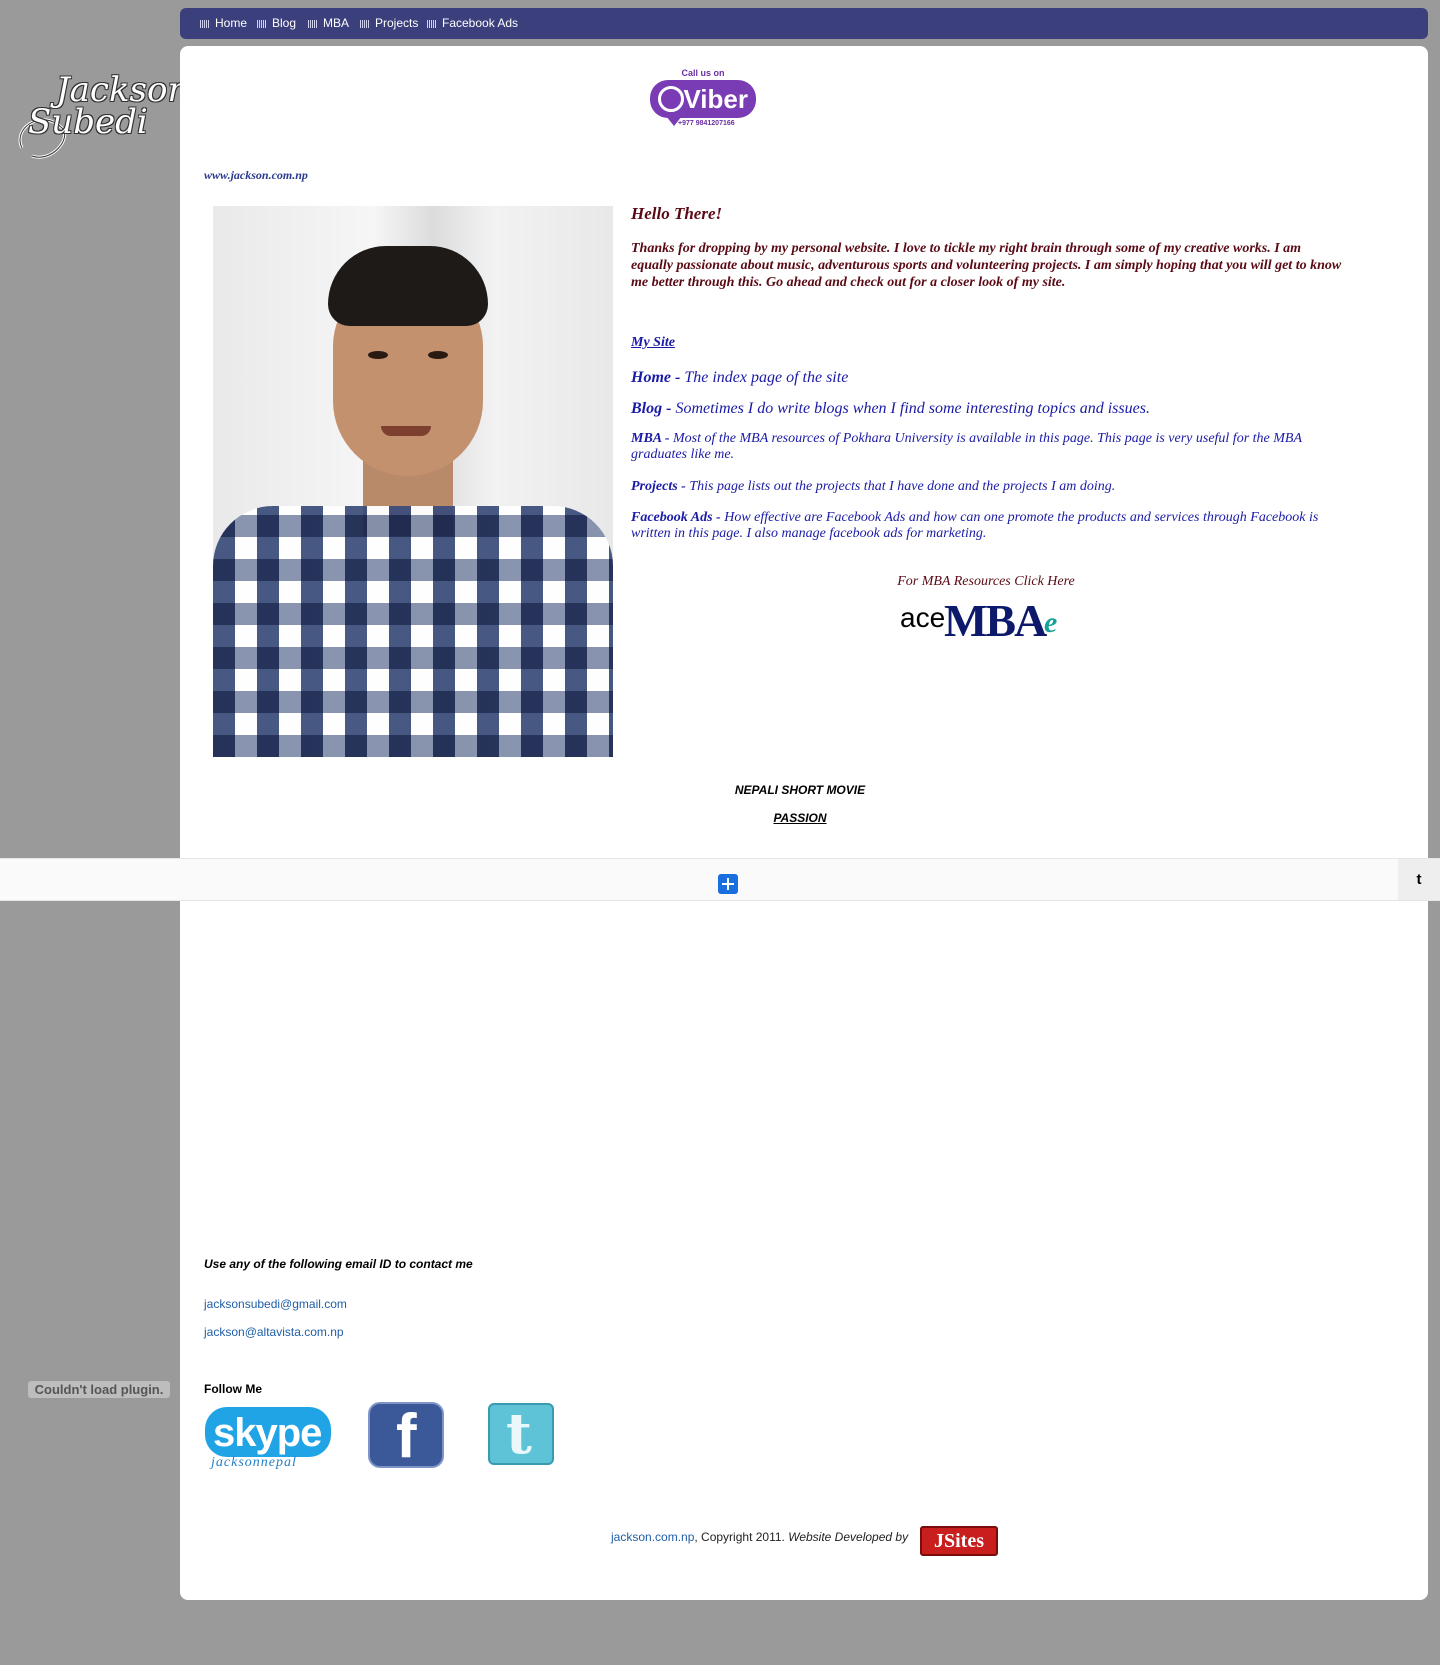  I want to click on footer-copyright: , Copyright 2011., so click(741, 1537).